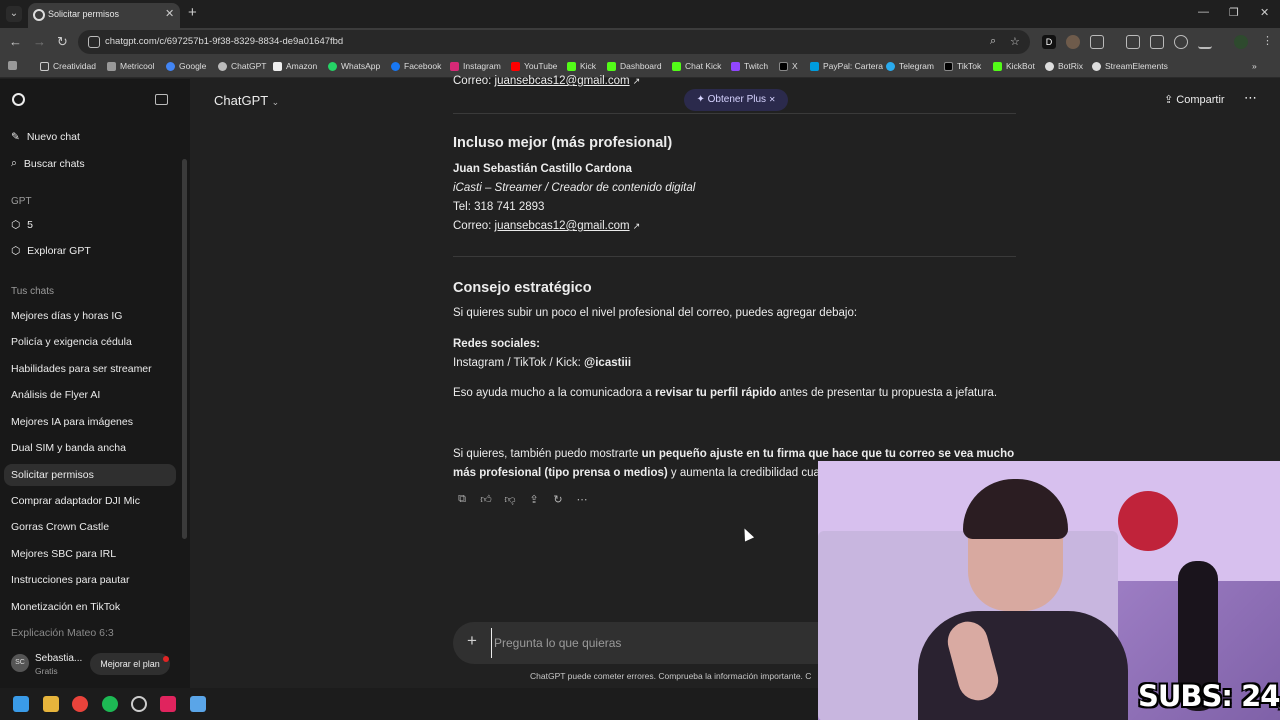  I want to click on bookmark-item: StreamElements, so click(1130, 66).